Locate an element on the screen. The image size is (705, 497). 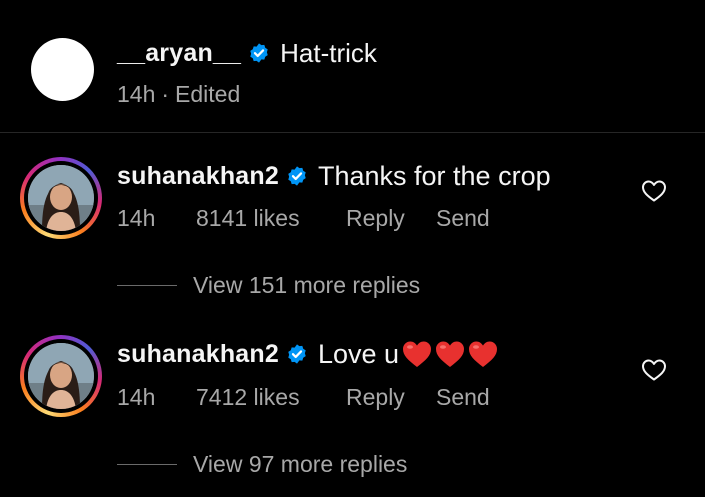
caption-meta: 14h · Edited is located at coordinates (178, 94).